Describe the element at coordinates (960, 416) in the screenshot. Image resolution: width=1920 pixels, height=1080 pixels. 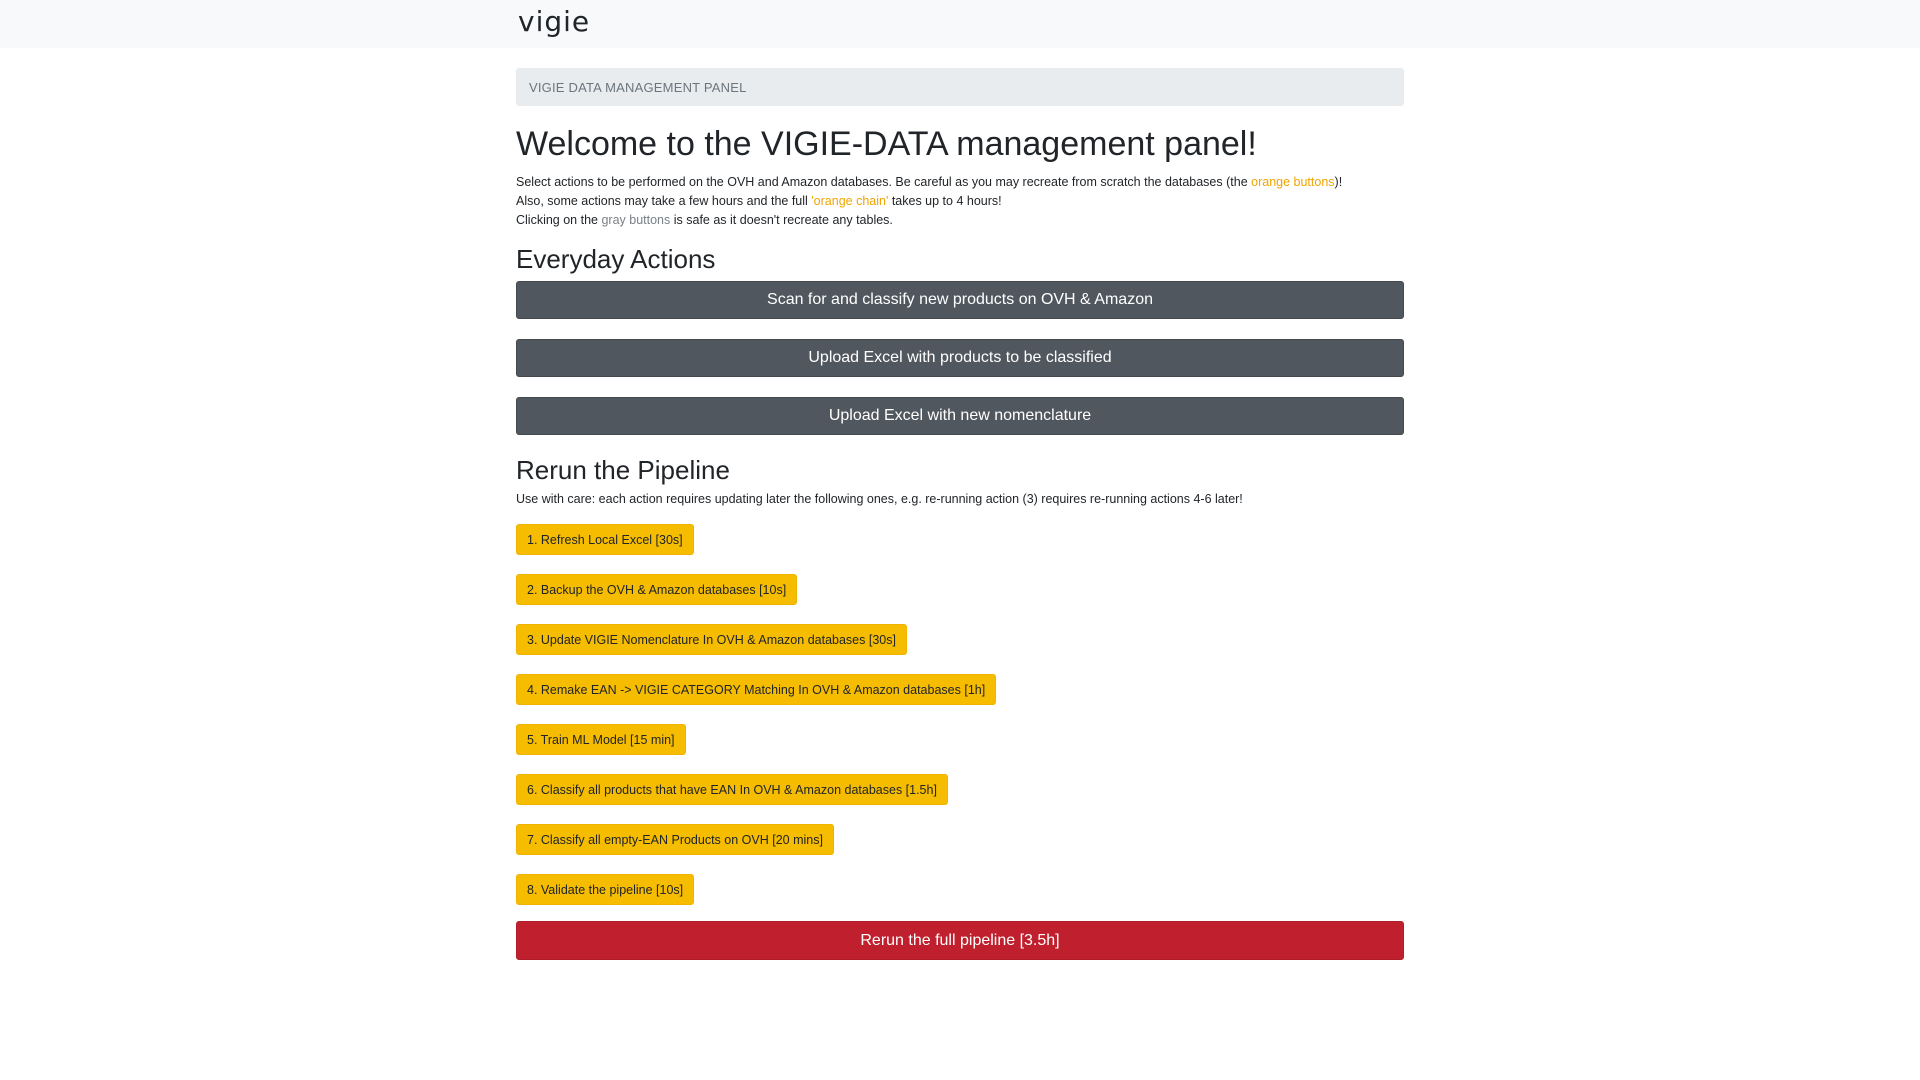
I see `upload-nomenclature-excel-button: Upload Excel with new nomenclature` at that location.